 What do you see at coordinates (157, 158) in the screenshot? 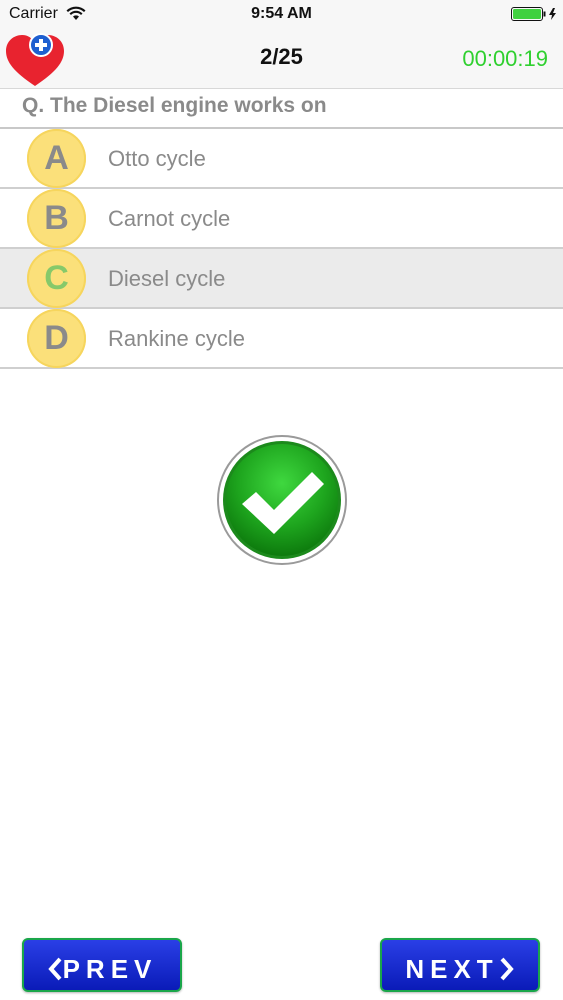
I see `option-a-text: Otto cycle` at bounding box center [157, 158].